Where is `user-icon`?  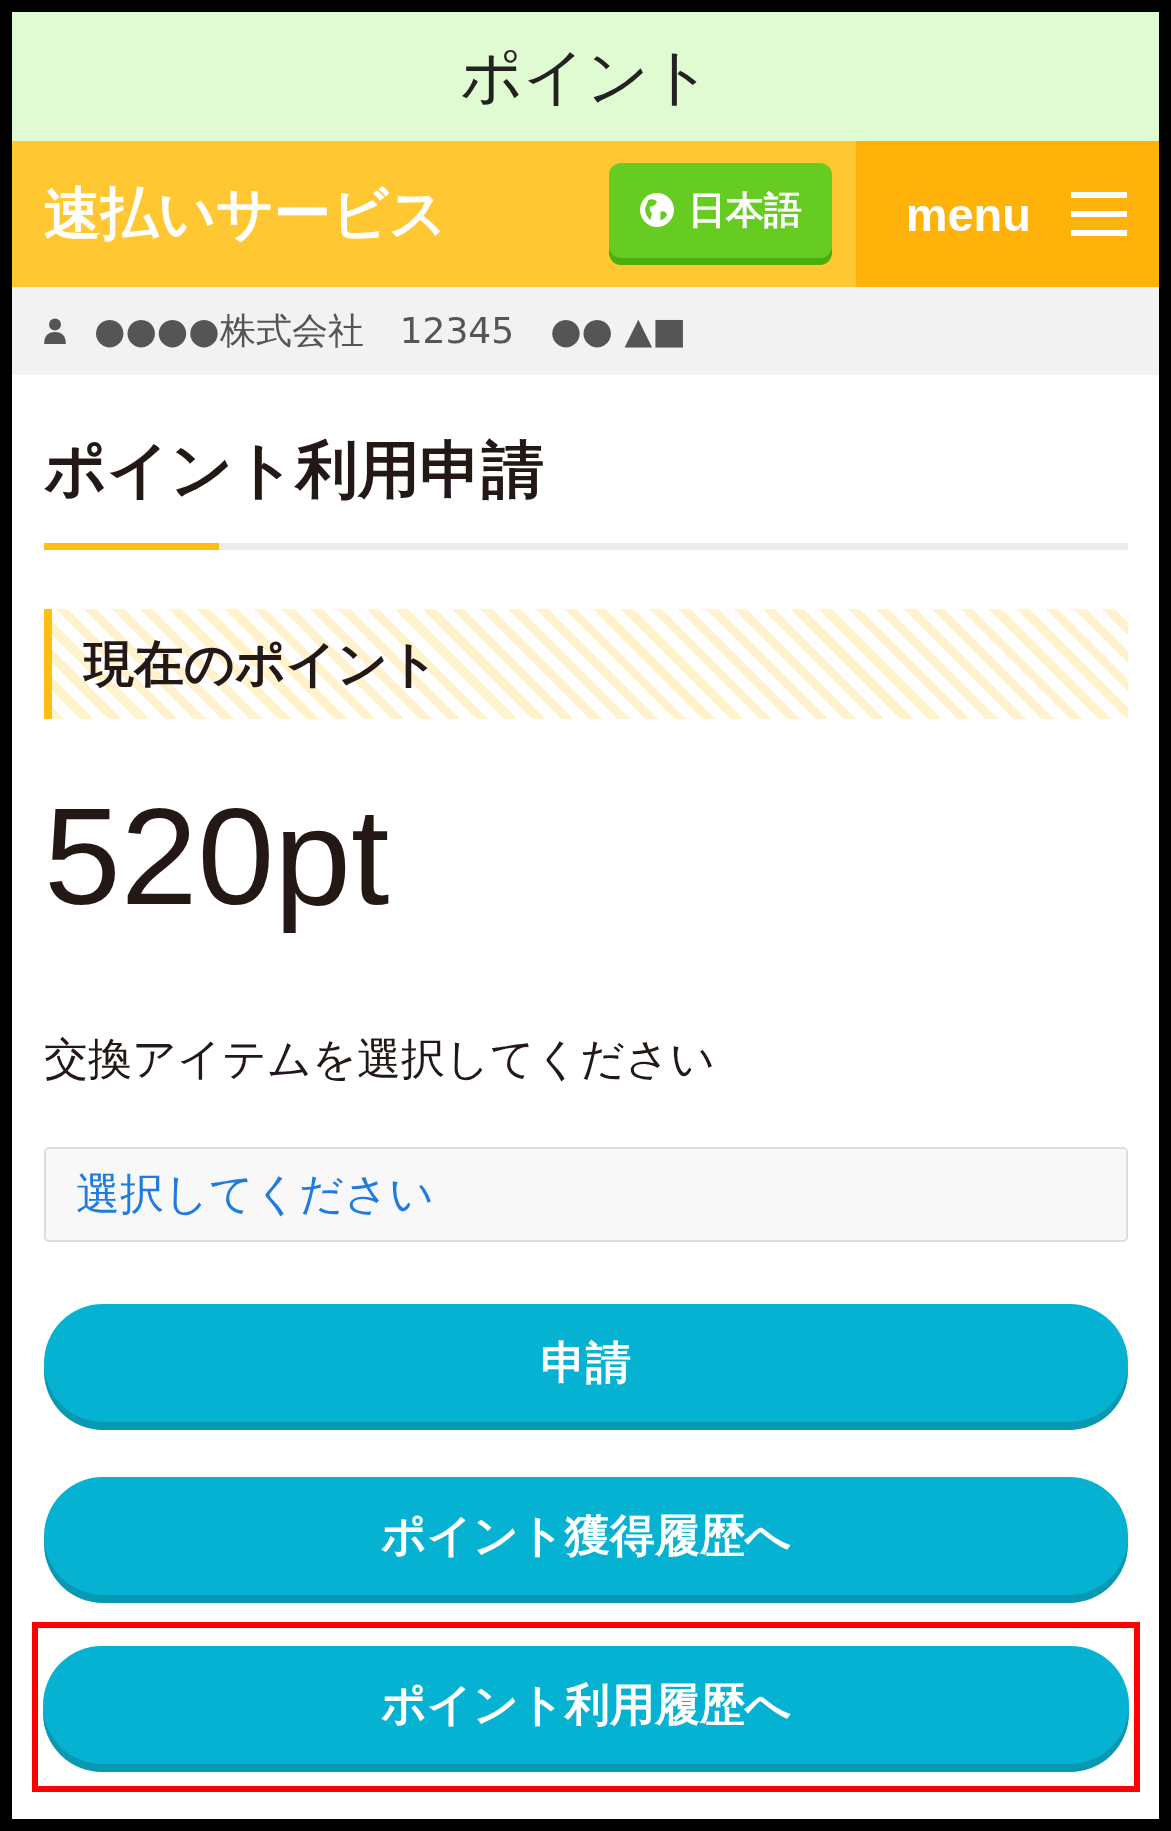 user-icon is located at coordinates (55, 331).